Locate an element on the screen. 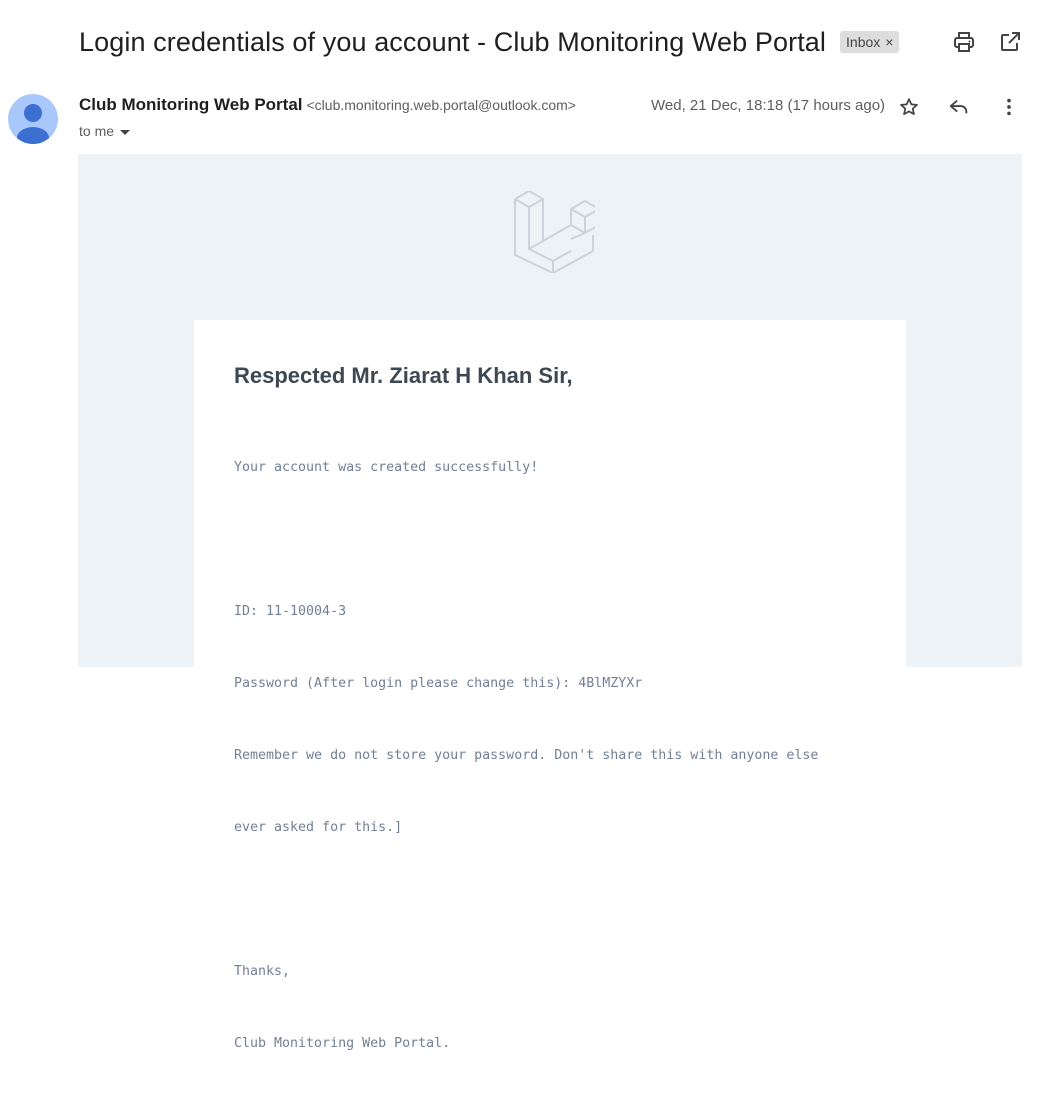 Image resolution: width=1045 pixels, height=1104 pixels. message-line: ever asked for this.] is located at coordinates (318, 827).